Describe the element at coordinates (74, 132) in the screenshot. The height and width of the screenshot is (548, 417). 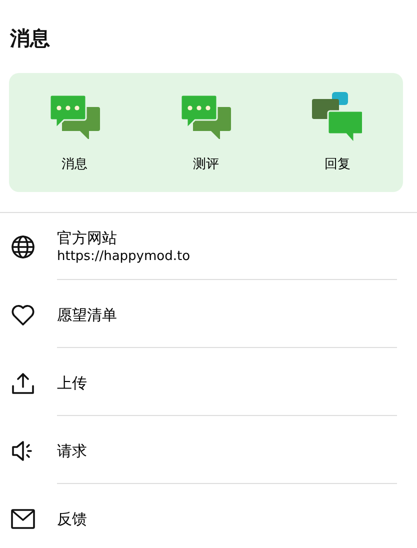
I see `shortcut-button: 消息` at that location.